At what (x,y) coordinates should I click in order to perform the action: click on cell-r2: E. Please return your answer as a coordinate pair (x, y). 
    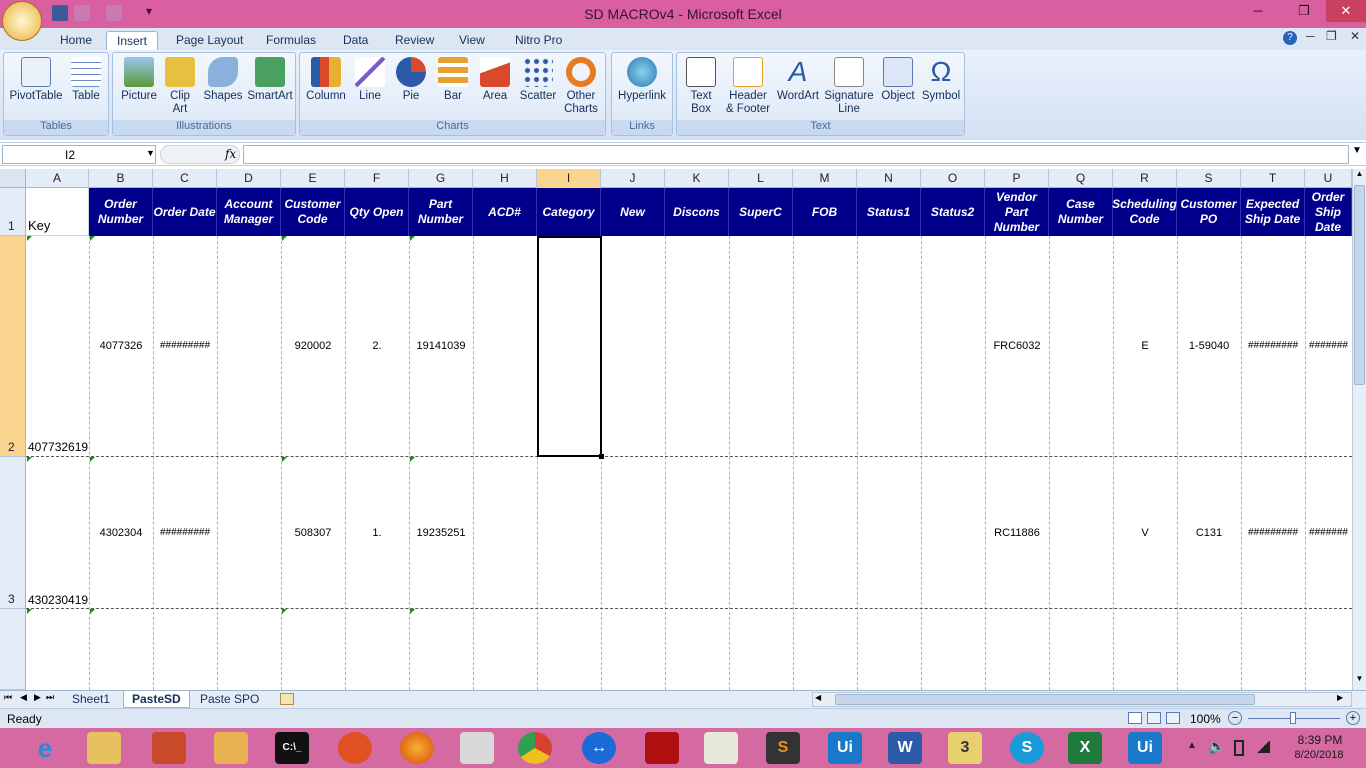
    Looking at the image, I should click on (1145, 346).